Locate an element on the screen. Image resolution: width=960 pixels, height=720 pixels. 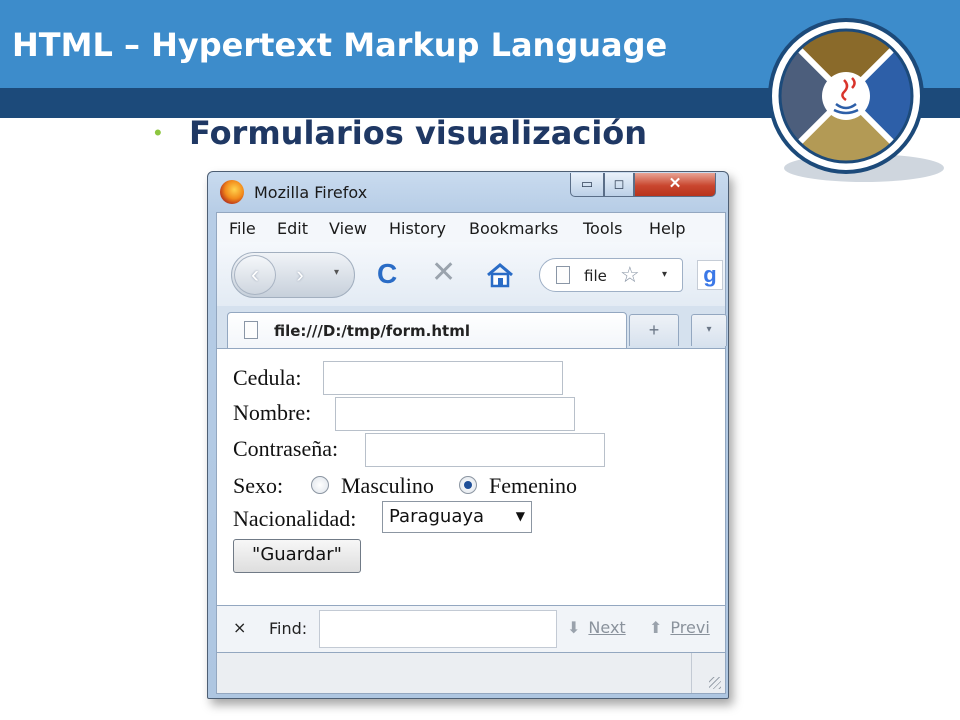
firefox-icon is located at coordinates (232, 192).